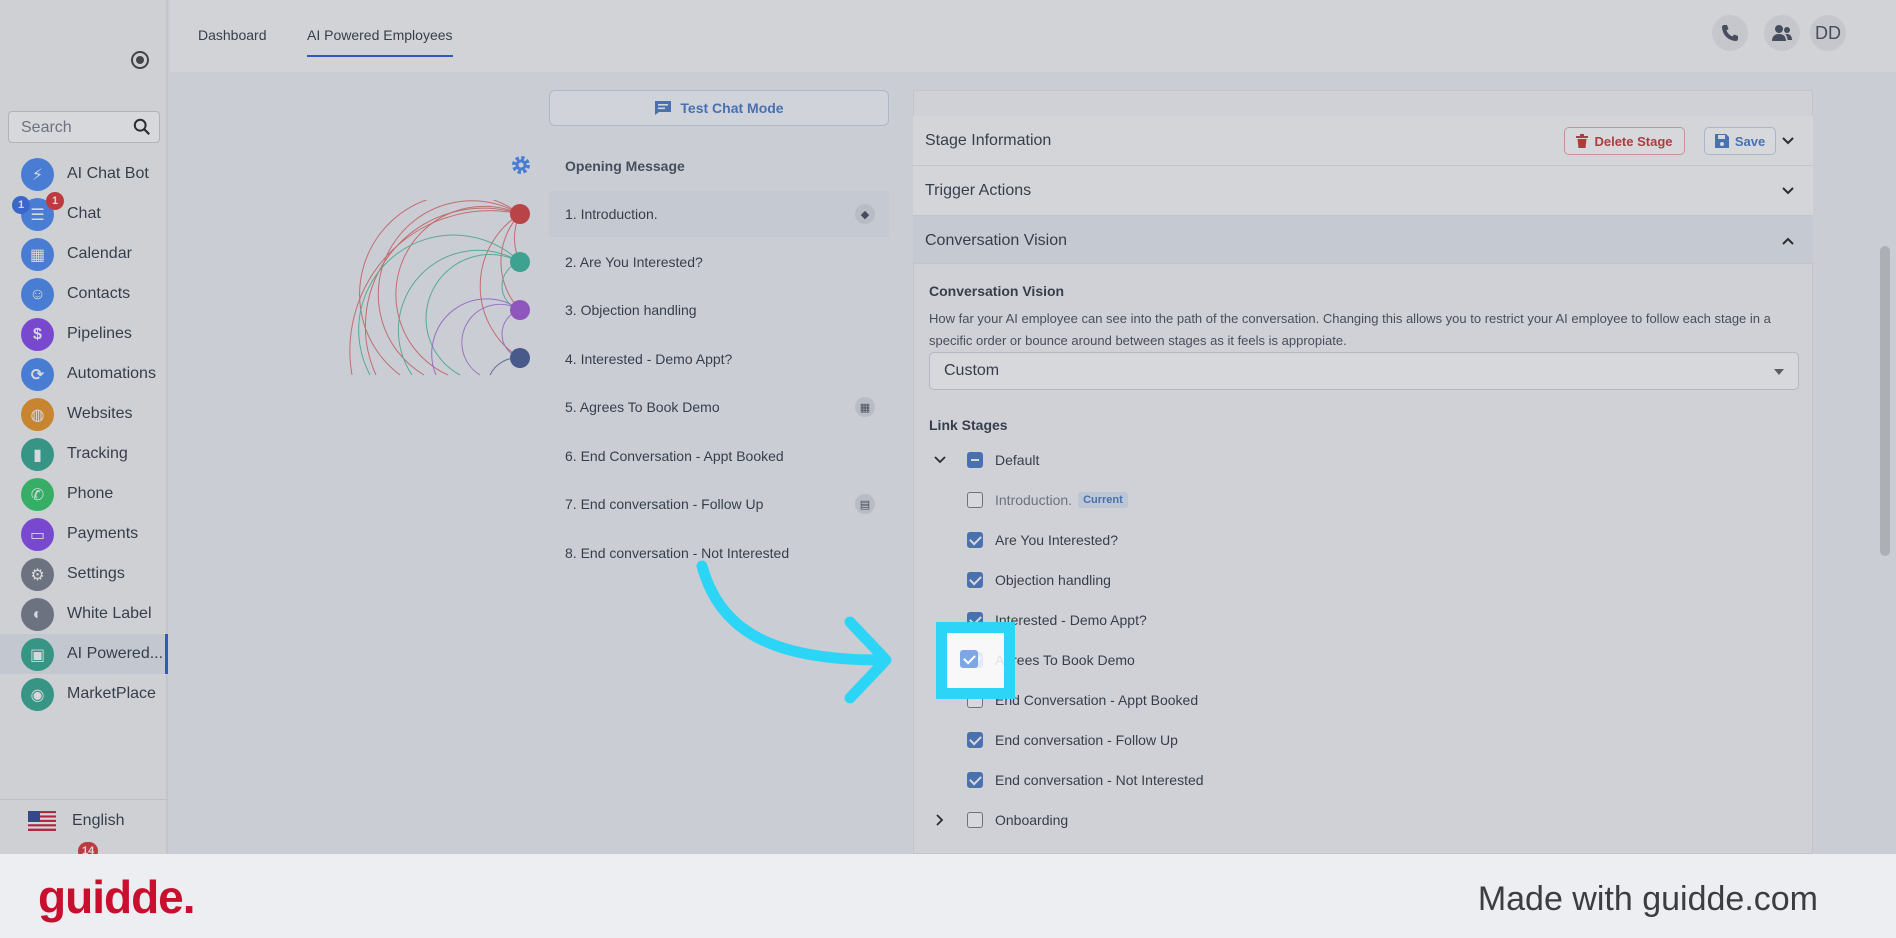 The image size is (1896, 938). I want to click on sidebar-item-payments: ▭ Payments, so click(84, 534).